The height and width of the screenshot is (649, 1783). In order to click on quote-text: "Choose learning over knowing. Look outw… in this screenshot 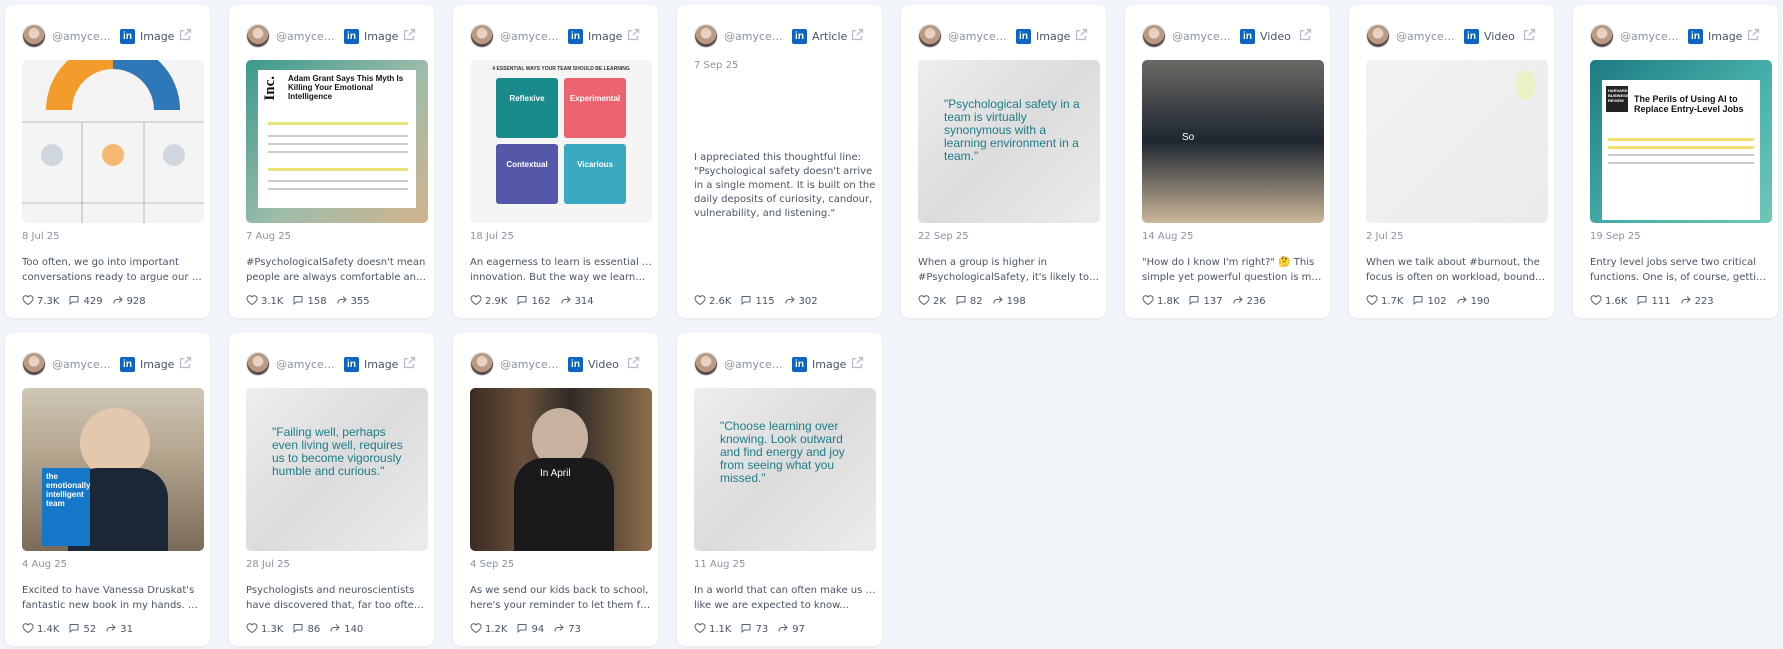, I will do `click(782, 452)`.